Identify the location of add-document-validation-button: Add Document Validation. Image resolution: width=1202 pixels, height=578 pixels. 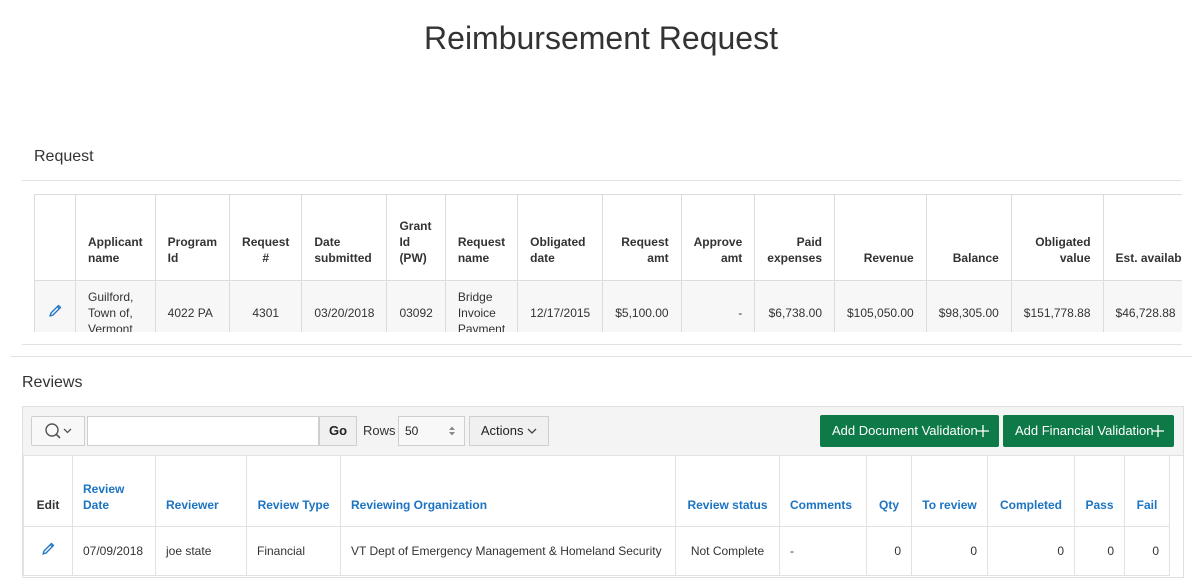
(909, 431).